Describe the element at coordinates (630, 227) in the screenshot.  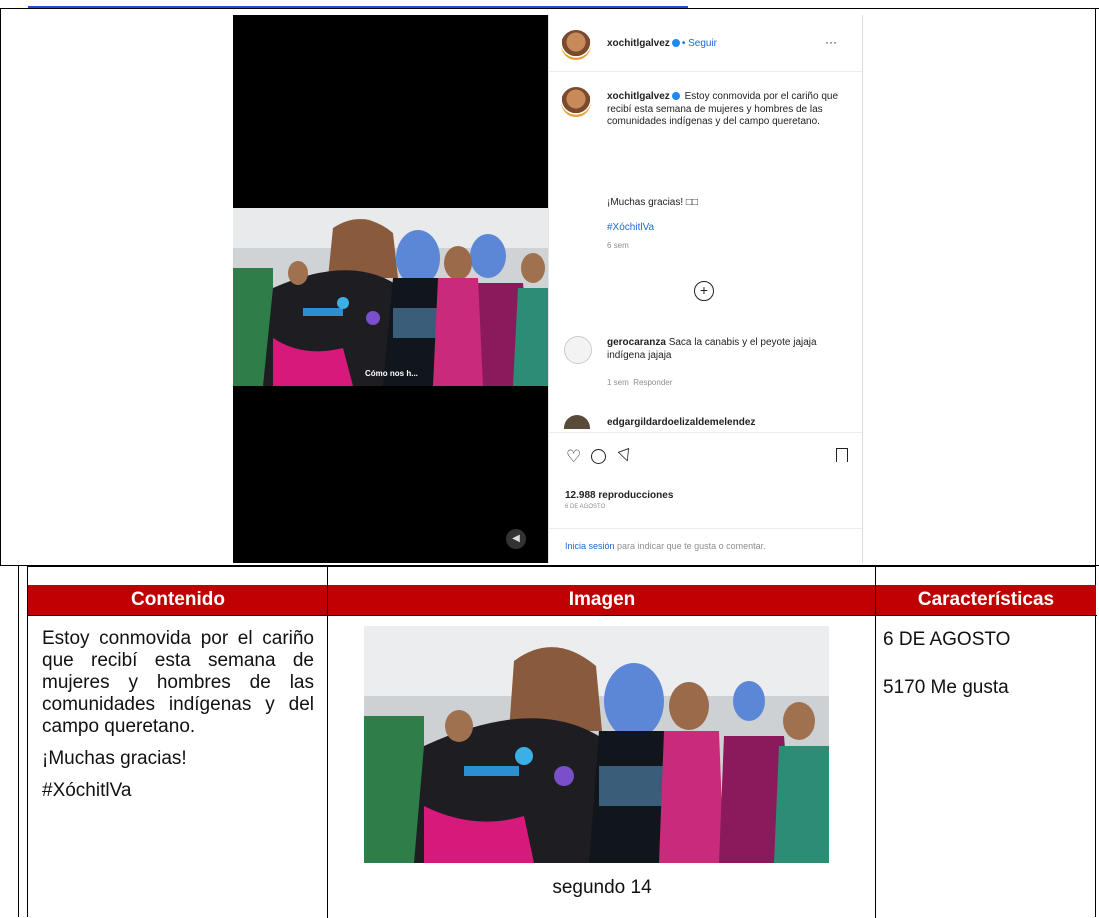
I see `caption-hashtag: #XóchitlVa` at that location.